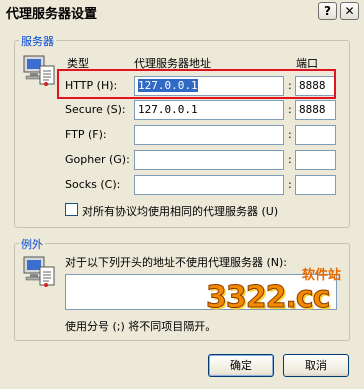  What do you see at coordinates (86, 134) in the screenshot?
I see `ftp-label: FTP (F):` at bounding box center [86, 134].